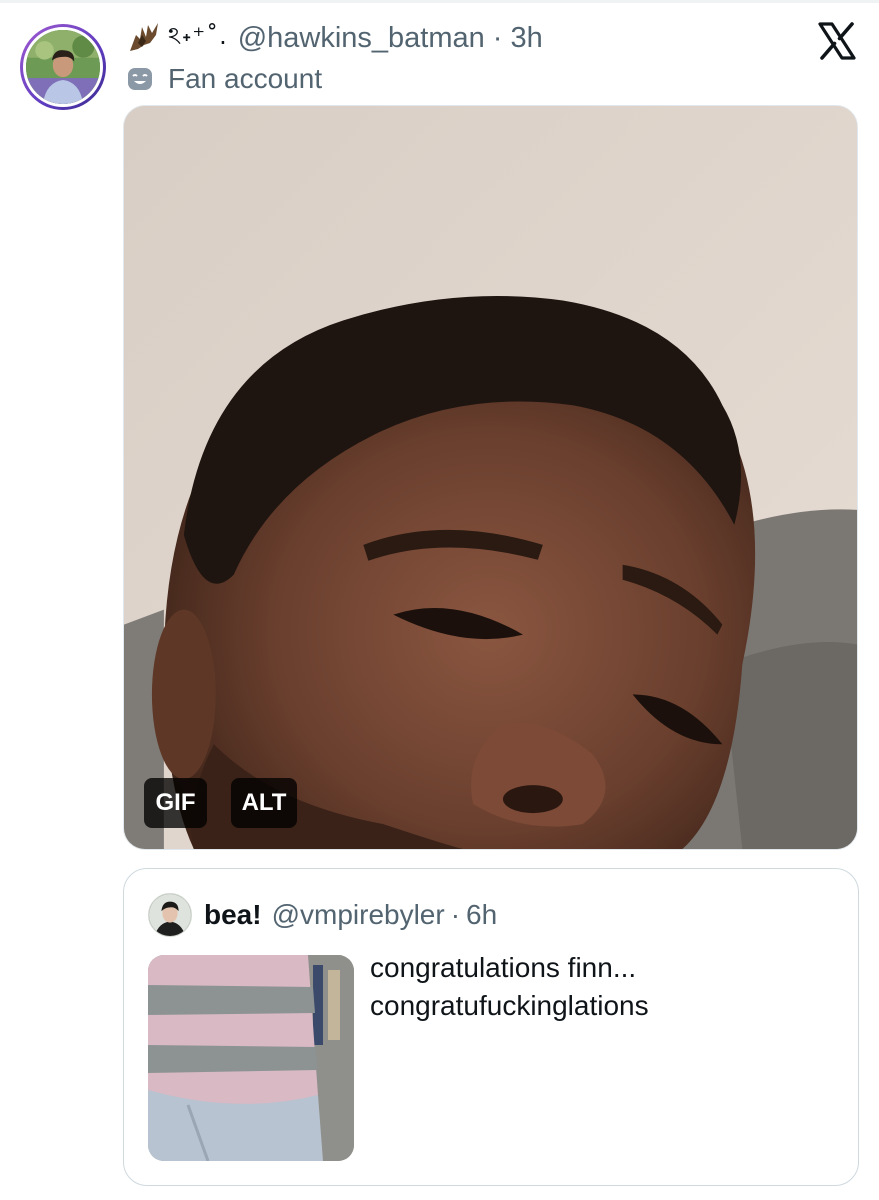  Describe the element at coordinates (233, 915) in the screenshot. I see `quoted-display-name: bea!` at that location.